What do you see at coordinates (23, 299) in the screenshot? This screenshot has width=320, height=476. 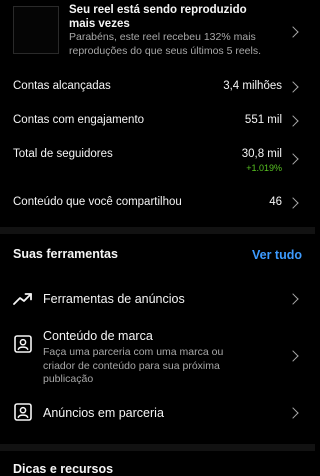 I see `trending-up-icon` at bounding box center [23, 299].